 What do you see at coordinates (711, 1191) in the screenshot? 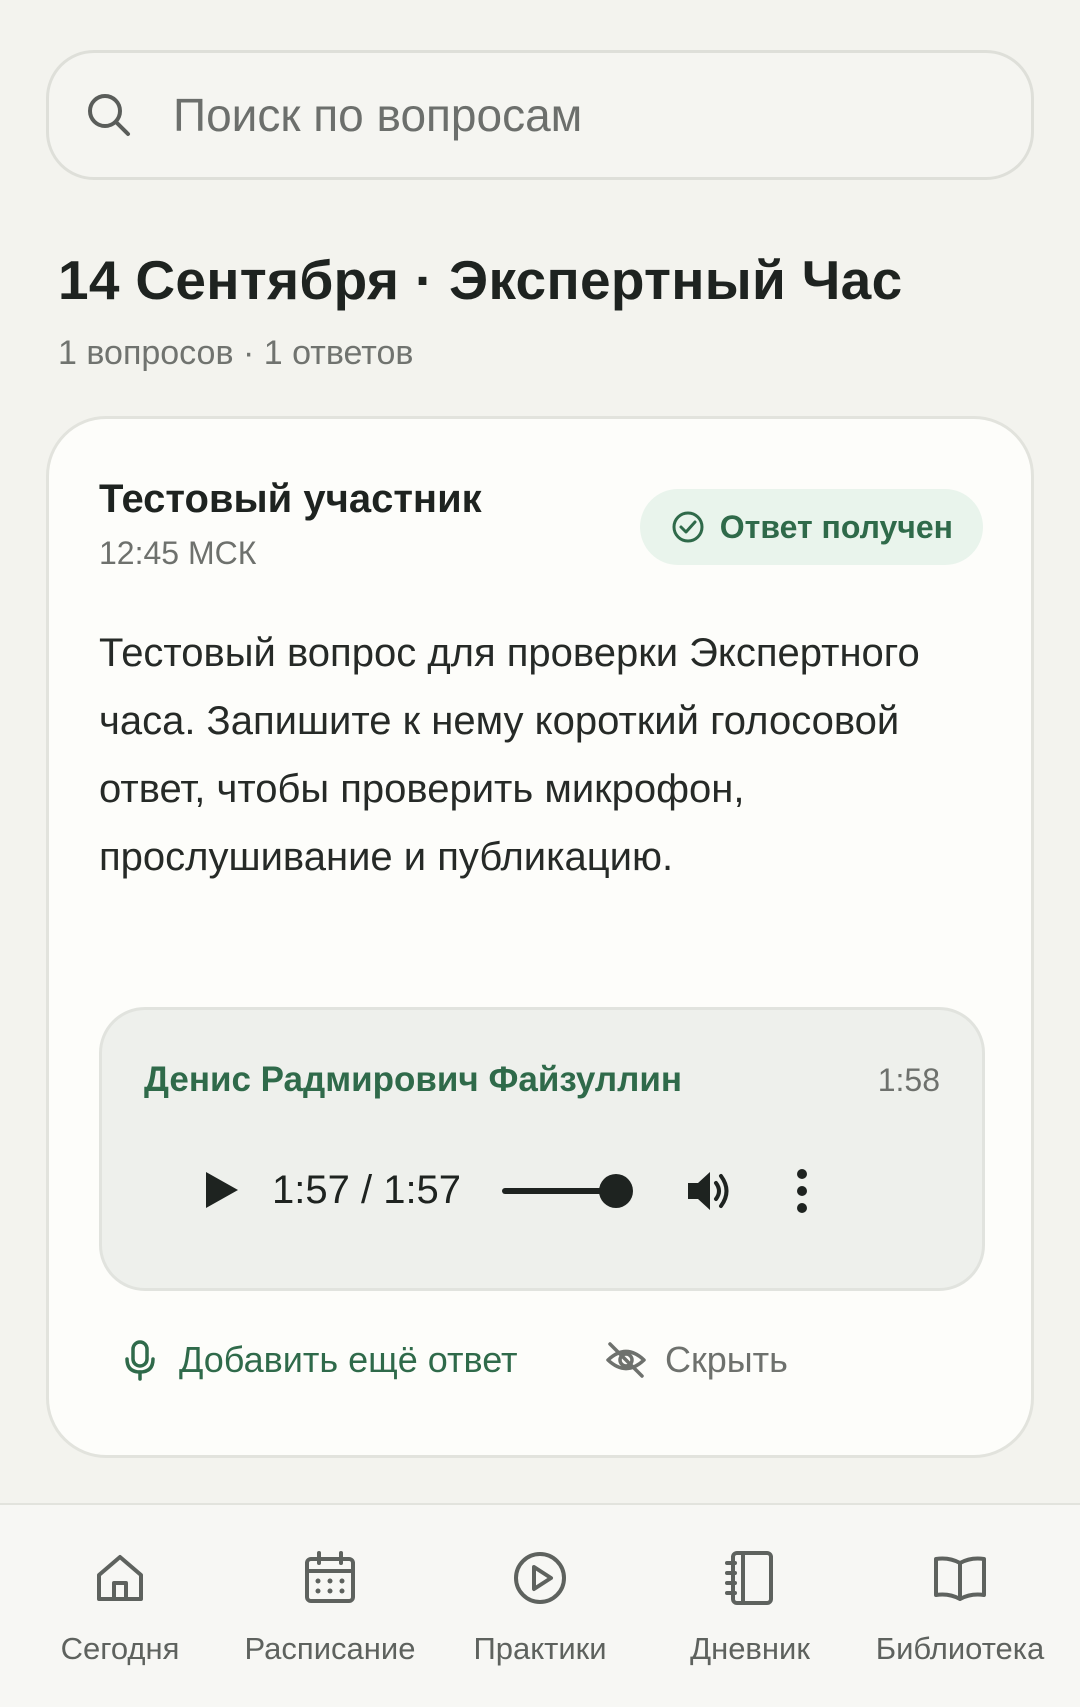
I see `volume-icon` at bounding box center [711, 1191].